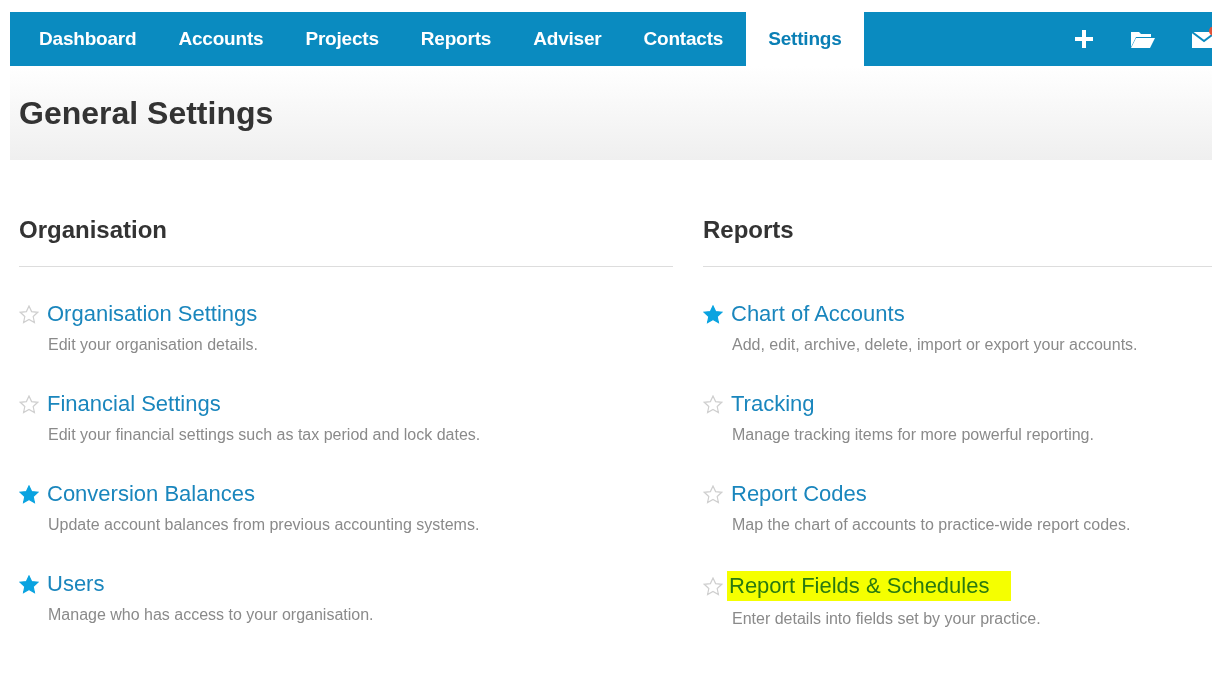  I want to click on section-title: Organisation, so click(346, 241).